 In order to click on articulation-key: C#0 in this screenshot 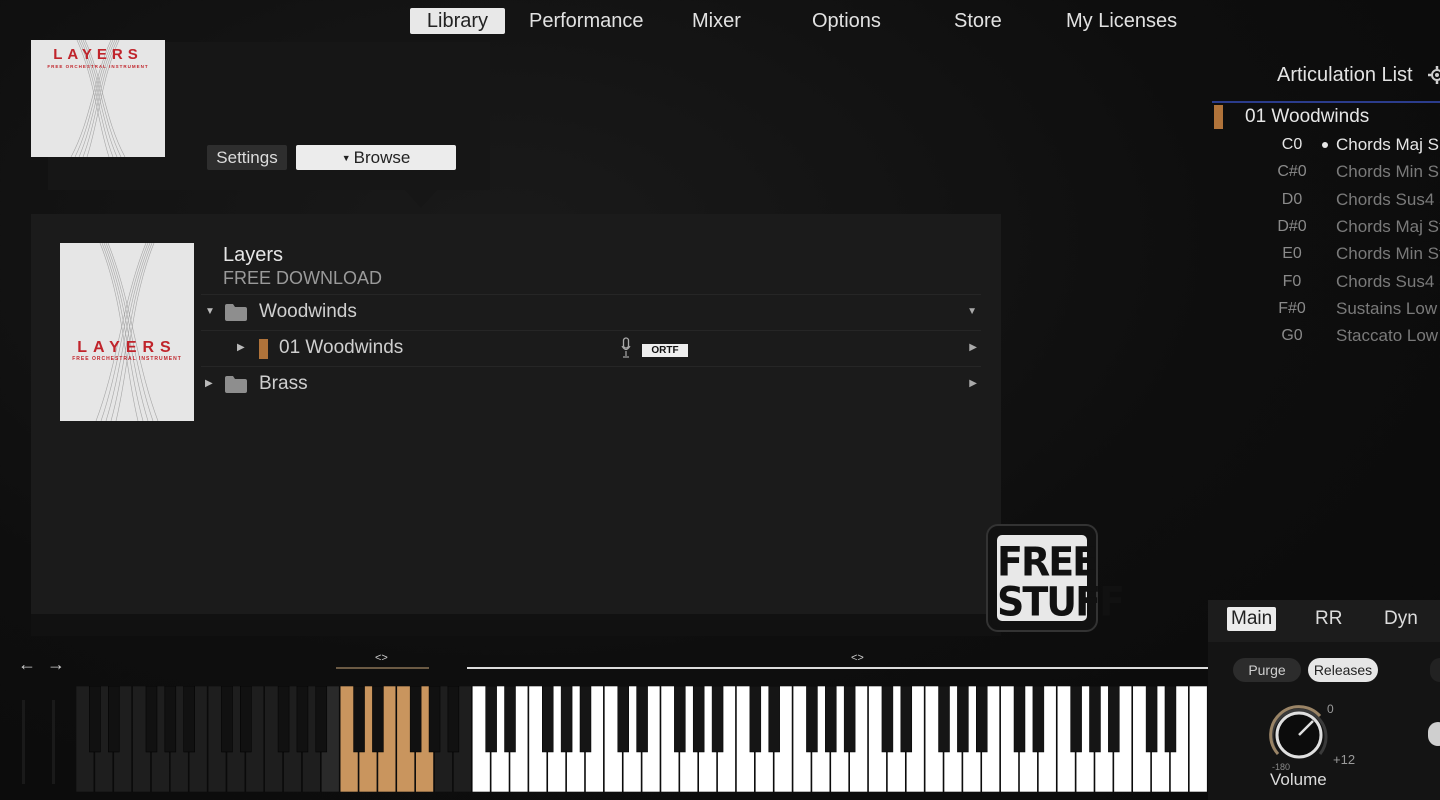, I will do `click(1292, 172)`.